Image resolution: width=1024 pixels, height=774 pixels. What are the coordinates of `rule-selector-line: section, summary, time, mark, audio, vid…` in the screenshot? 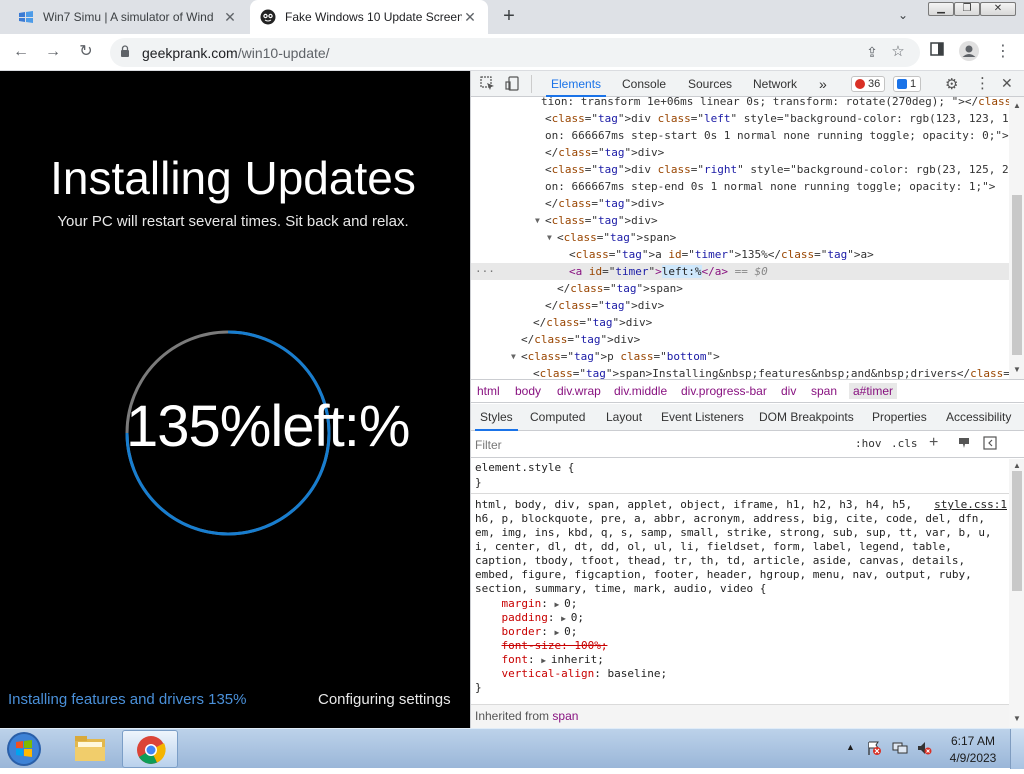 It's located at (742, 589).